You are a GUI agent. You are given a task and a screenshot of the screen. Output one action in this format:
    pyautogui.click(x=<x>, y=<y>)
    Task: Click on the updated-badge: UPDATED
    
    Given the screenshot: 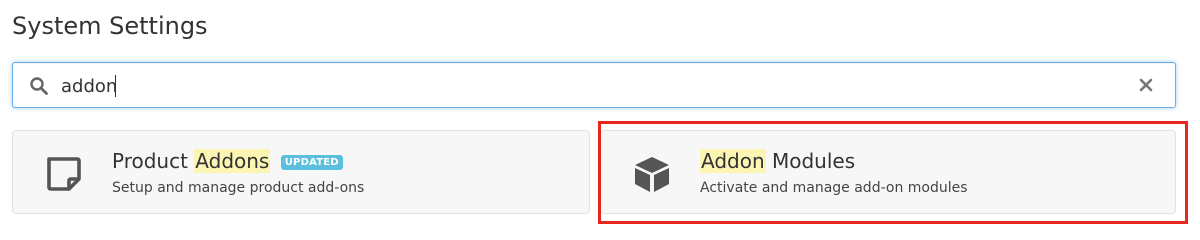 What is the action you would take?
    pyautogui.click(x=311, y=162)
    